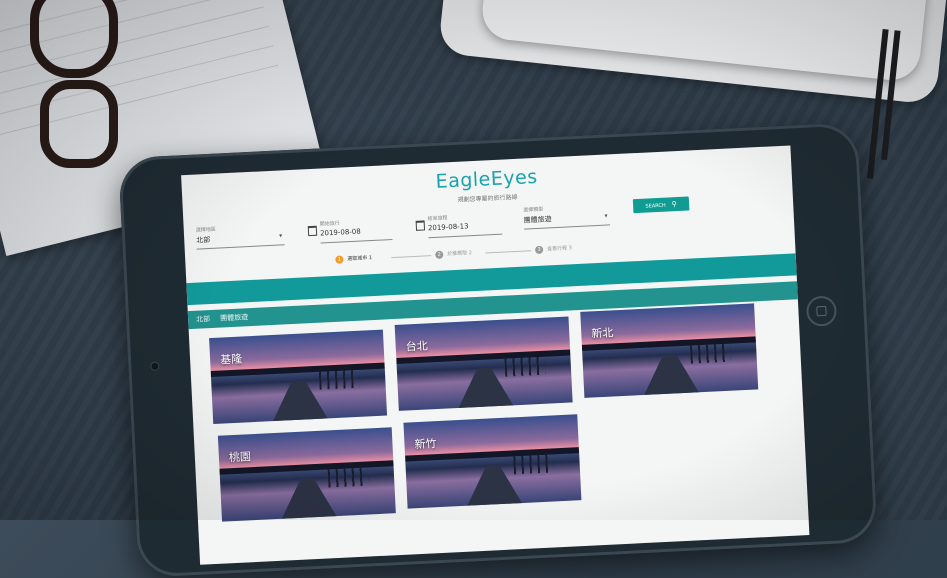 This screenshot has height=578, width=947. Describe the element at coordinates (340, 232) in the screenshot. I see `start-date-value: 2019-08-08` at that location.